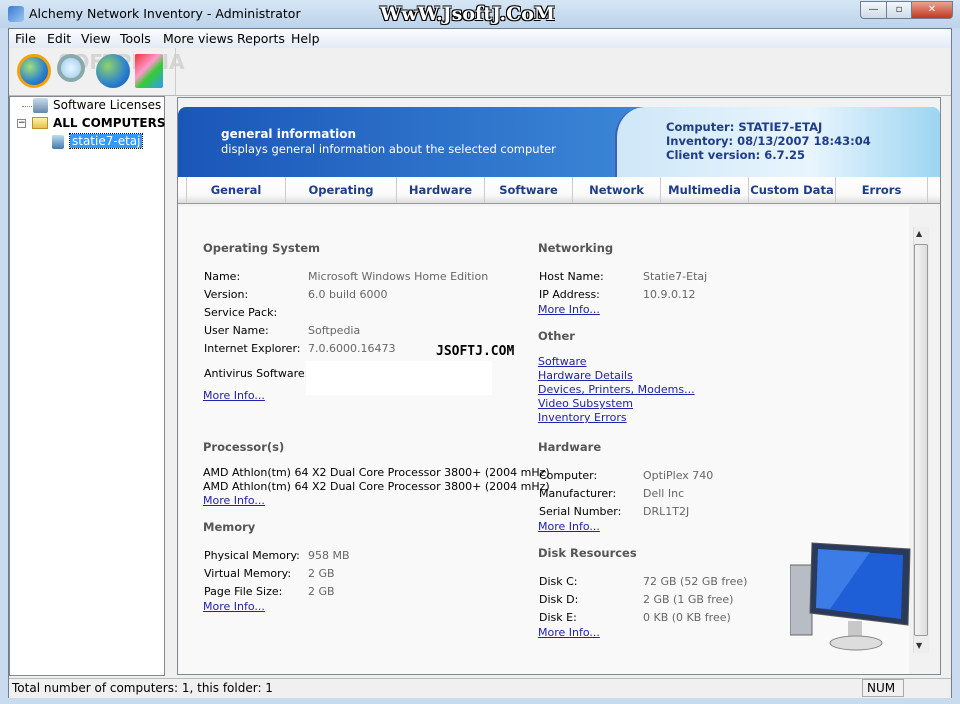 The width and height of the screenshot is (960, 704). What do you see at coordinates (352, 348) in the screenshot?
I see `ie-value: 7.0.6000.16473` at bounding box center [352, 348].